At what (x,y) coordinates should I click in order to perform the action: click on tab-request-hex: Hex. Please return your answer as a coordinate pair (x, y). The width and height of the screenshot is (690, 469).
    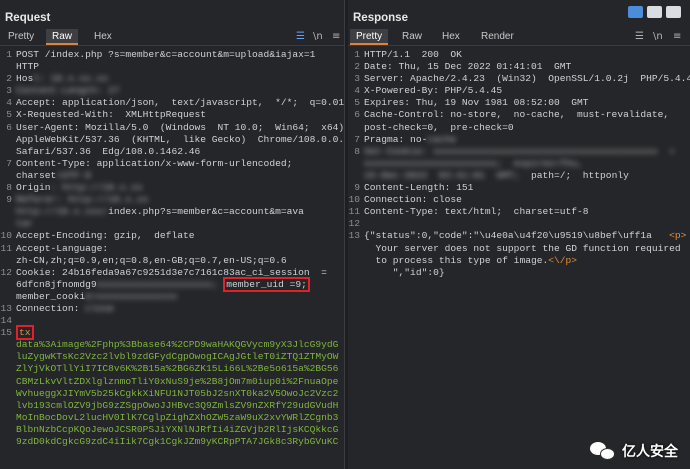
    Looking at the image, I should click on (103, 37).